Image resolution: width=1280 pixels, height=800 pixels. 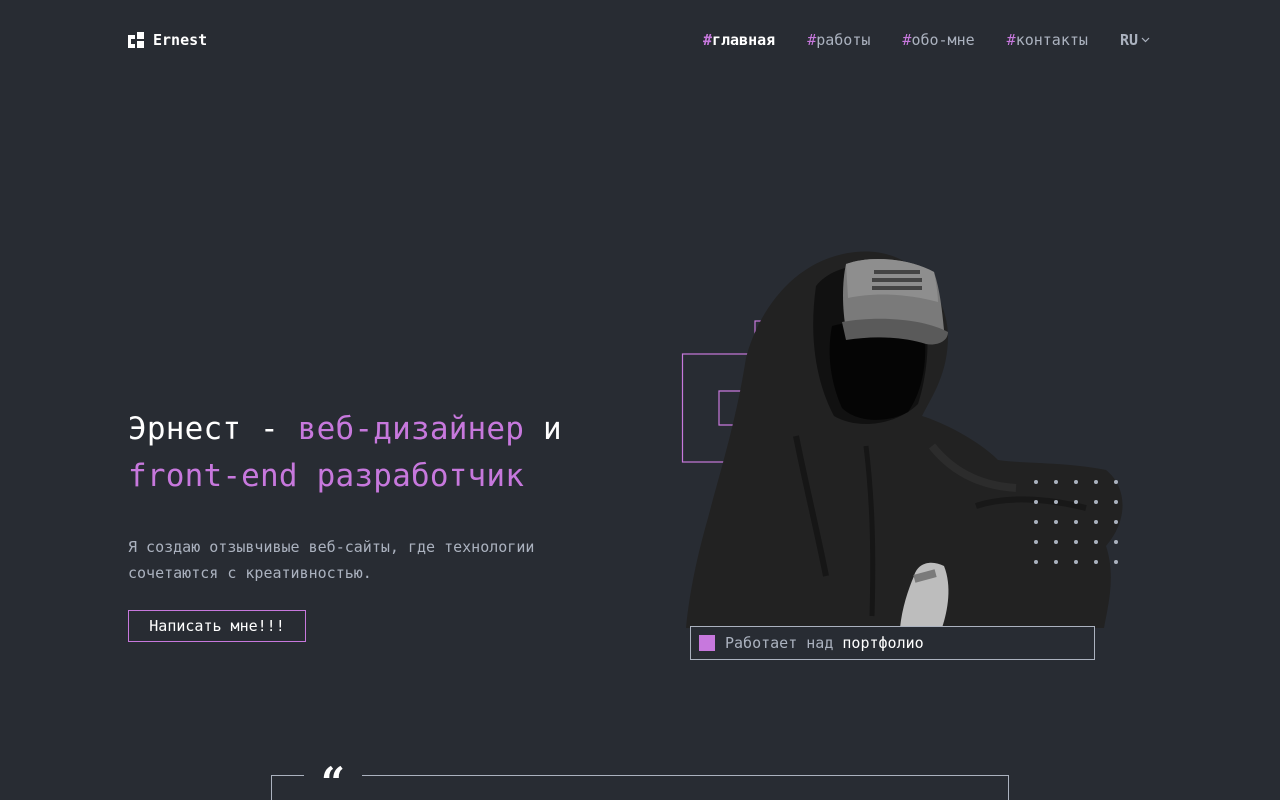 I want to click on nav-item-home: #главная, so click(x=739, y=40).